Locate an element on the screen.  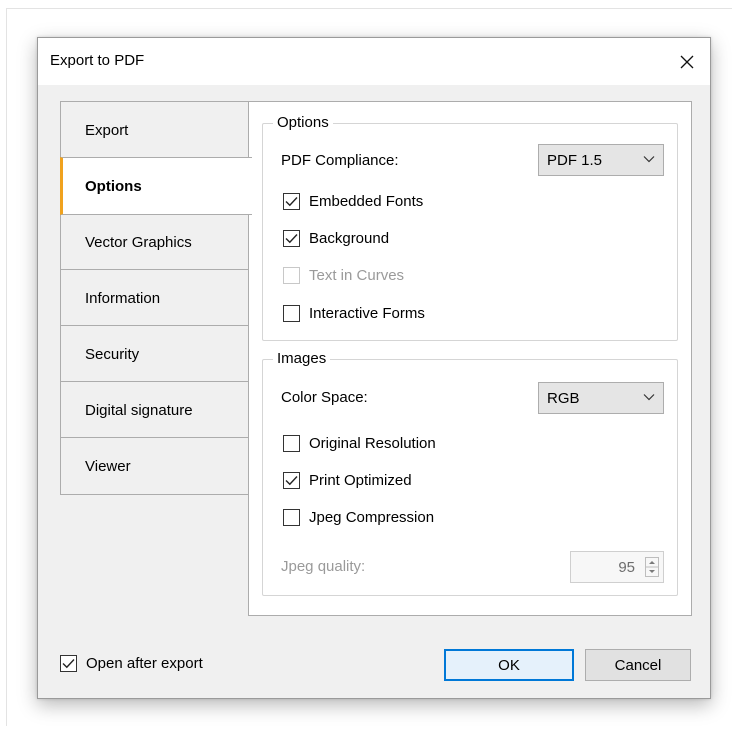
original-resolution-checkbox: Original Resolution is located at coordinates (359, 443).